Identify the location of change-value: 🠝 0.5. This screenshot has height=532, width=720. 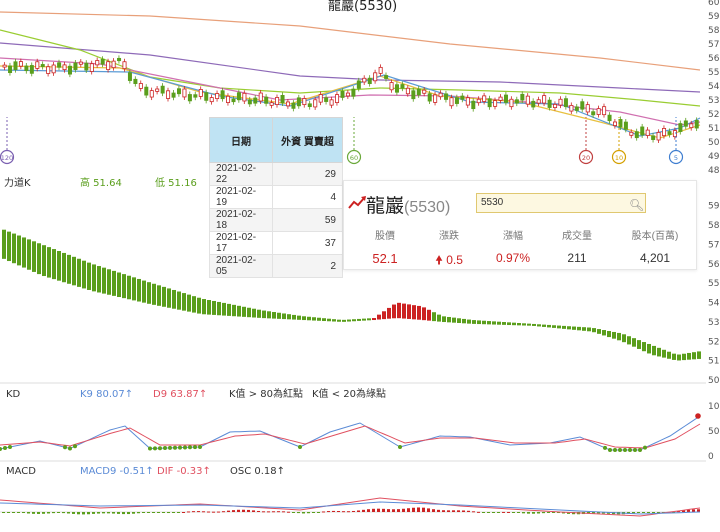
(449, 261).